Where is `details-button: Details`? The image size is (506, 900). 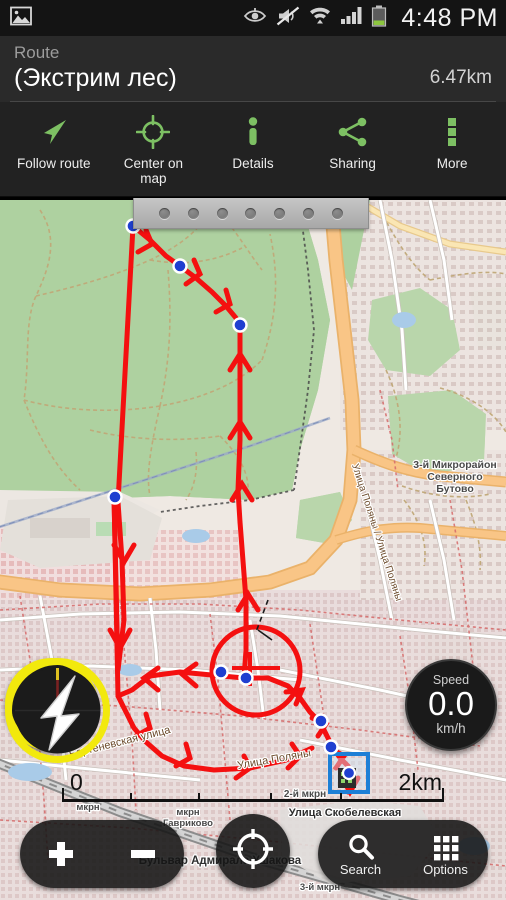
details-button: Details is located at coordinates (253, 148).